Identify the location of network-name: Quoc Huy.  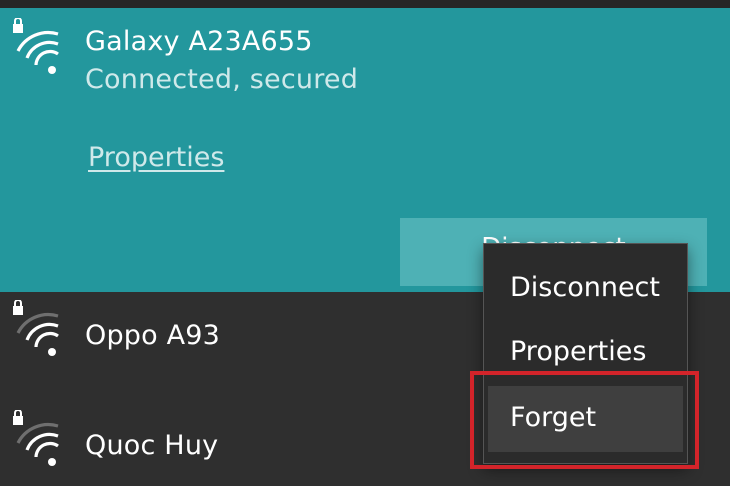
(152, 445).